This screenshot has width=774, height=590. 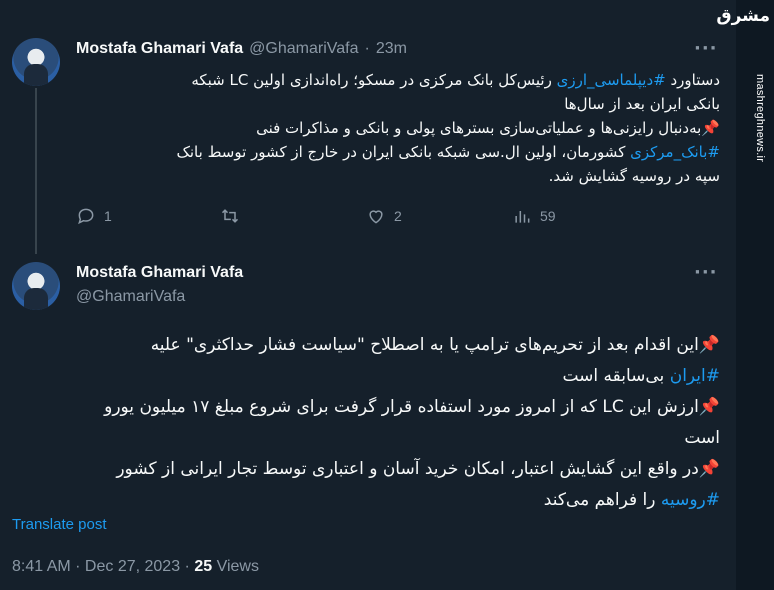 I want to click on tweet-line: #روسیه را فراهم می‌کند, so click(x=631, y=500).